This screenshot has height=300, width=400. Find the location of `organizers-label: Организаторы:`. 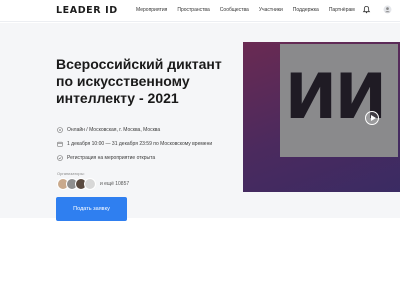

organizers-label: Организаторы: is located at coordinates (71, 173).